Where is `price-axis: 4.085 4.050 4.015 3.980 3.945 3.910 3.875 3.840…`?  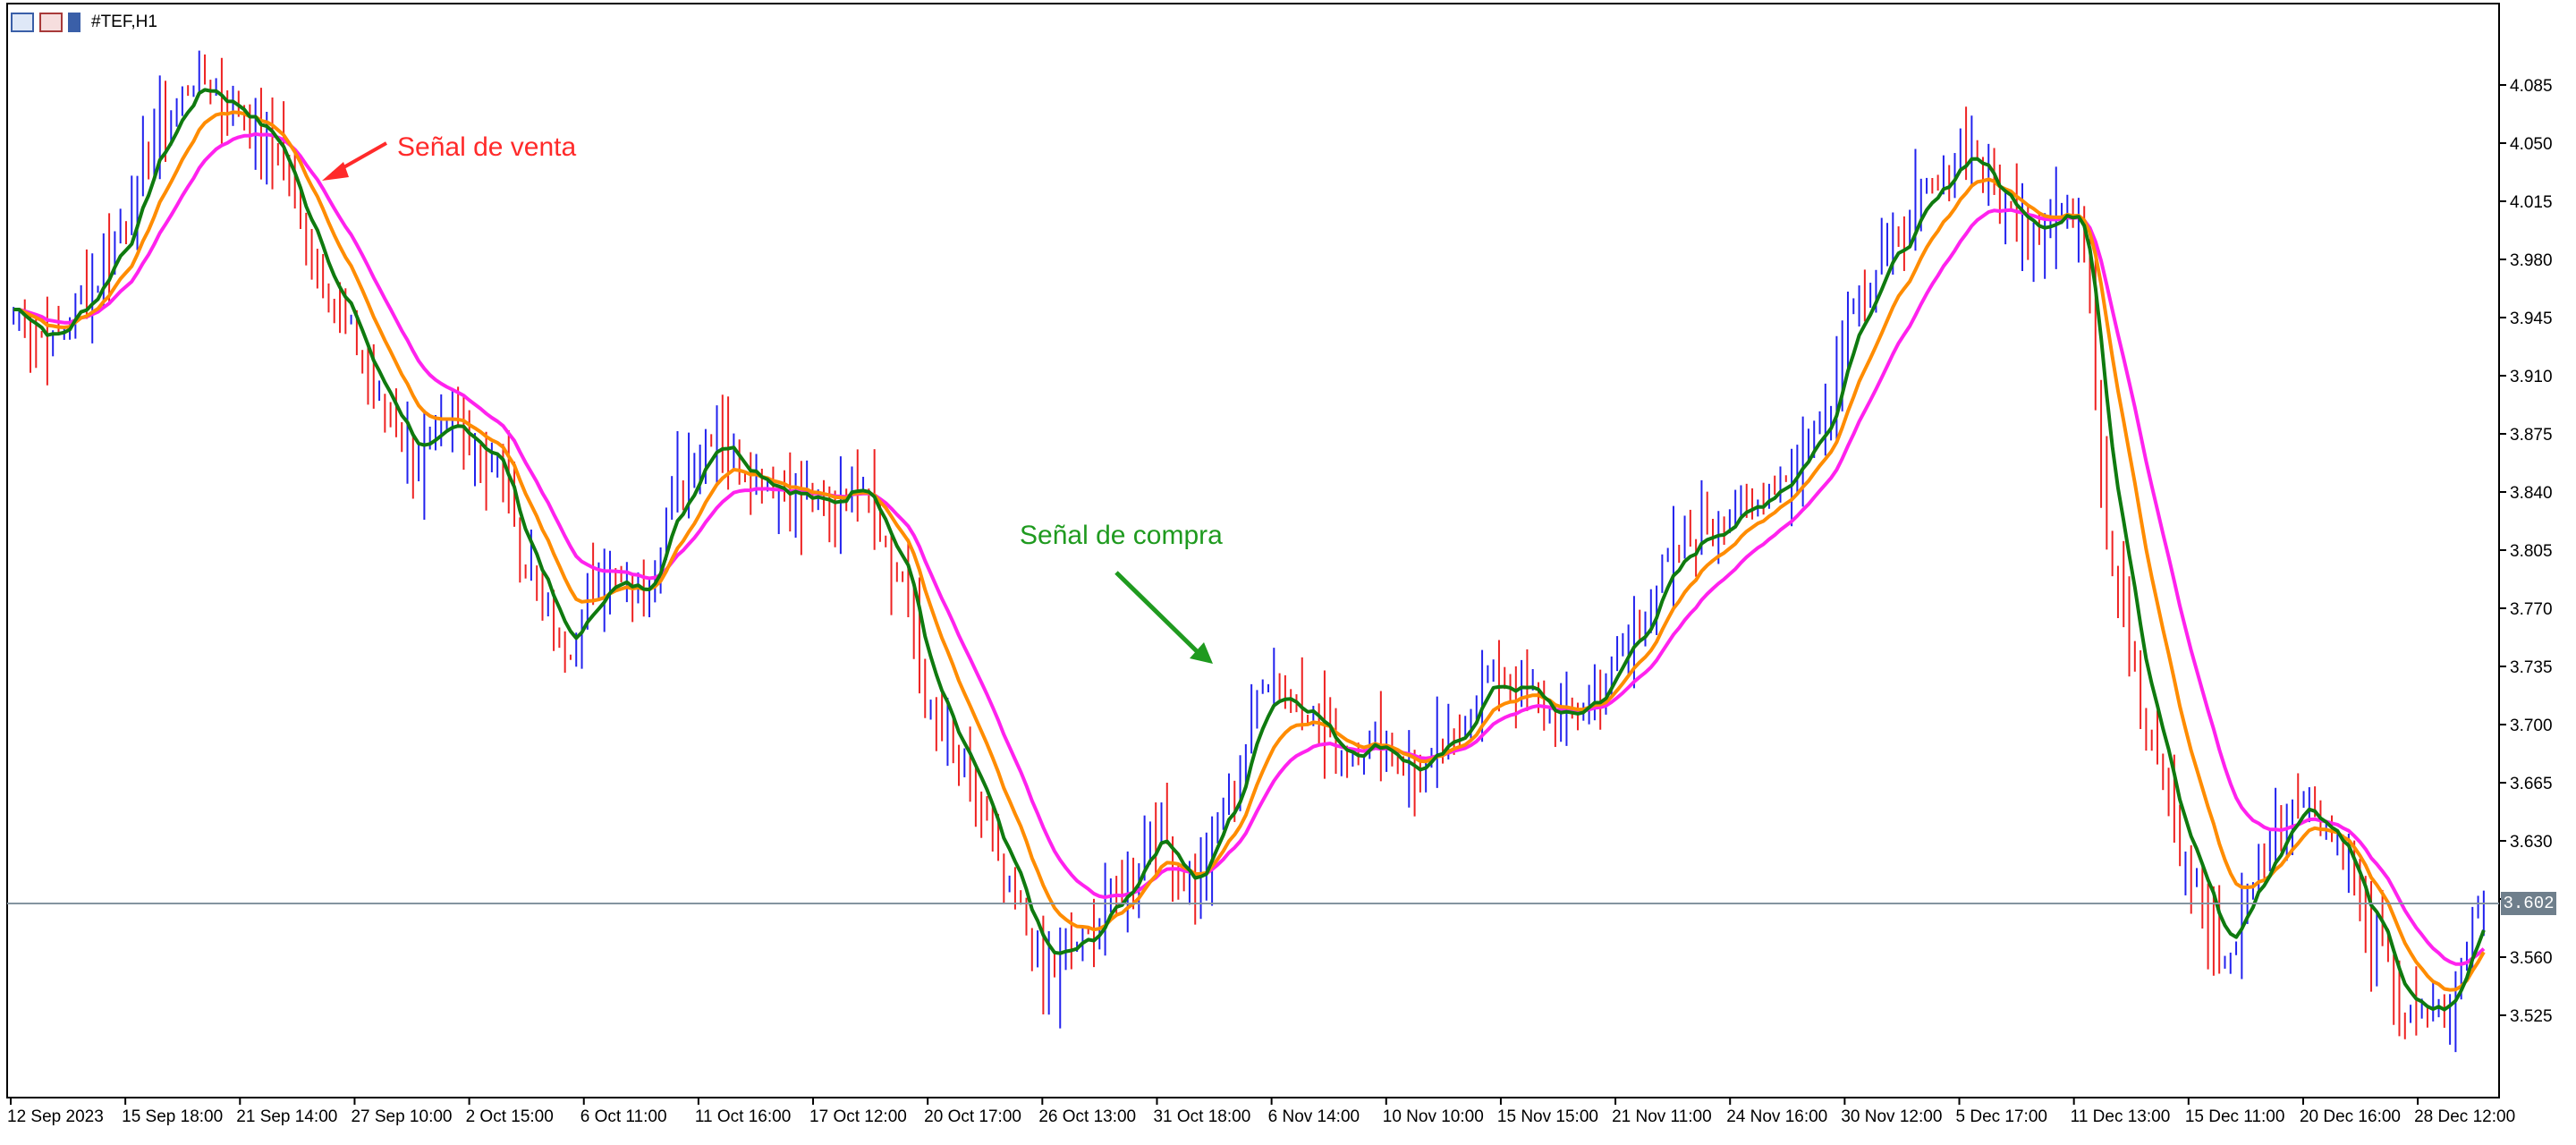 price-axis: 4.085 4.050 4.015 3.980 3.945 3.910 3.875 3.840… is located at coordinates (2526, 551).